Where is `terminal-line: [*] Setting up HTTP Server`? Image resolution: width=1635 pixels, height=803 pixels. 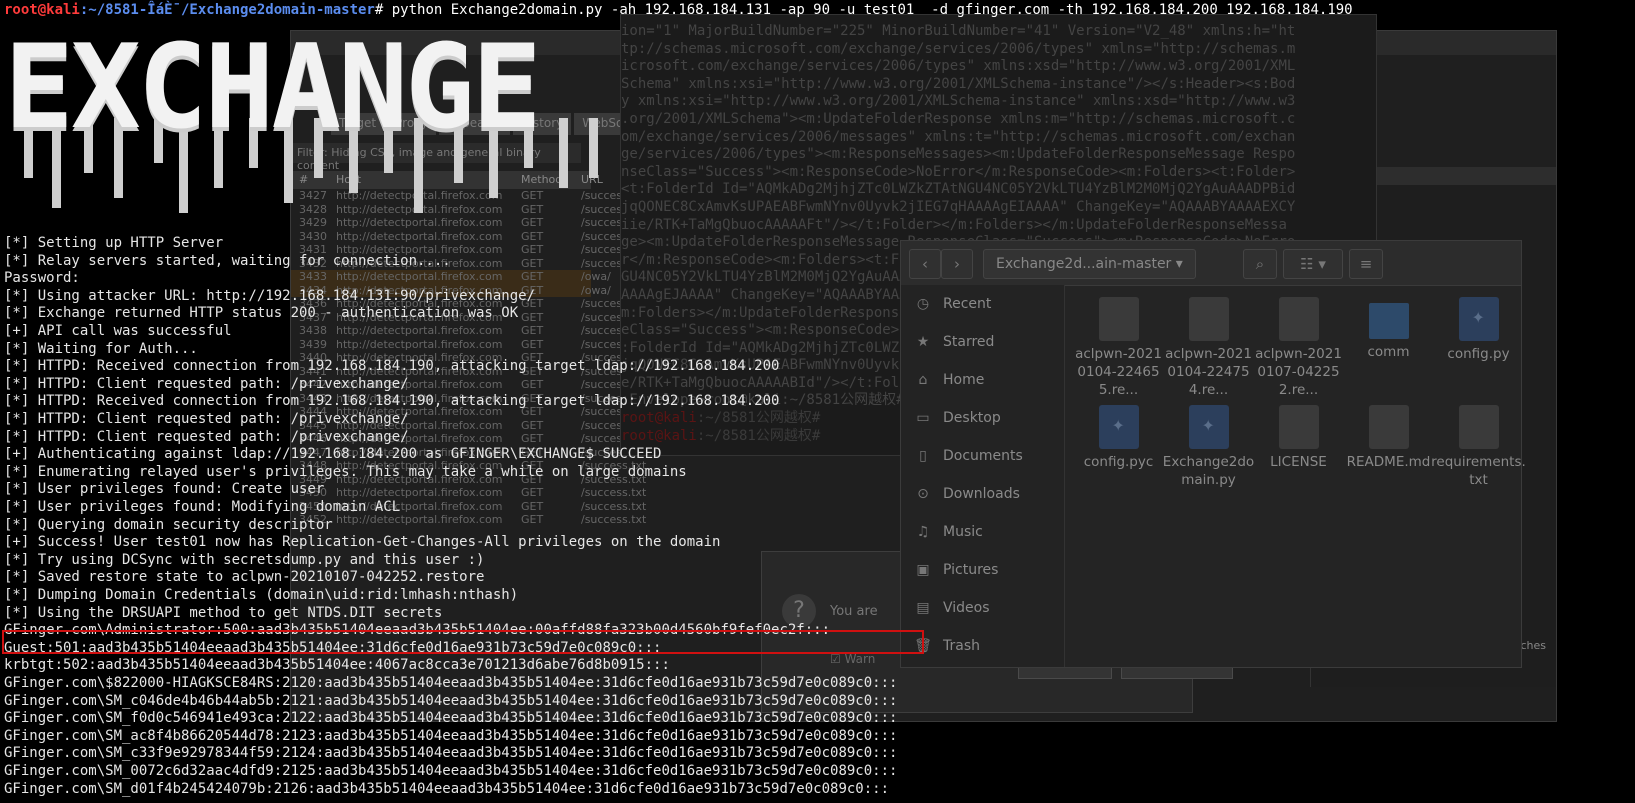
terminal-line: [*] Setting up HTTP Server is located at coordinates (114, 243).